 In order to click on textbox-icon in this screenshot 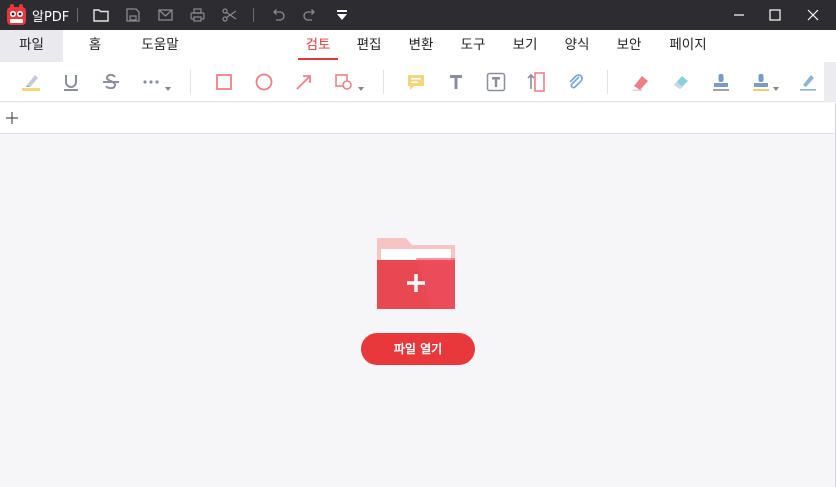, I will do `click(496, 82)`.